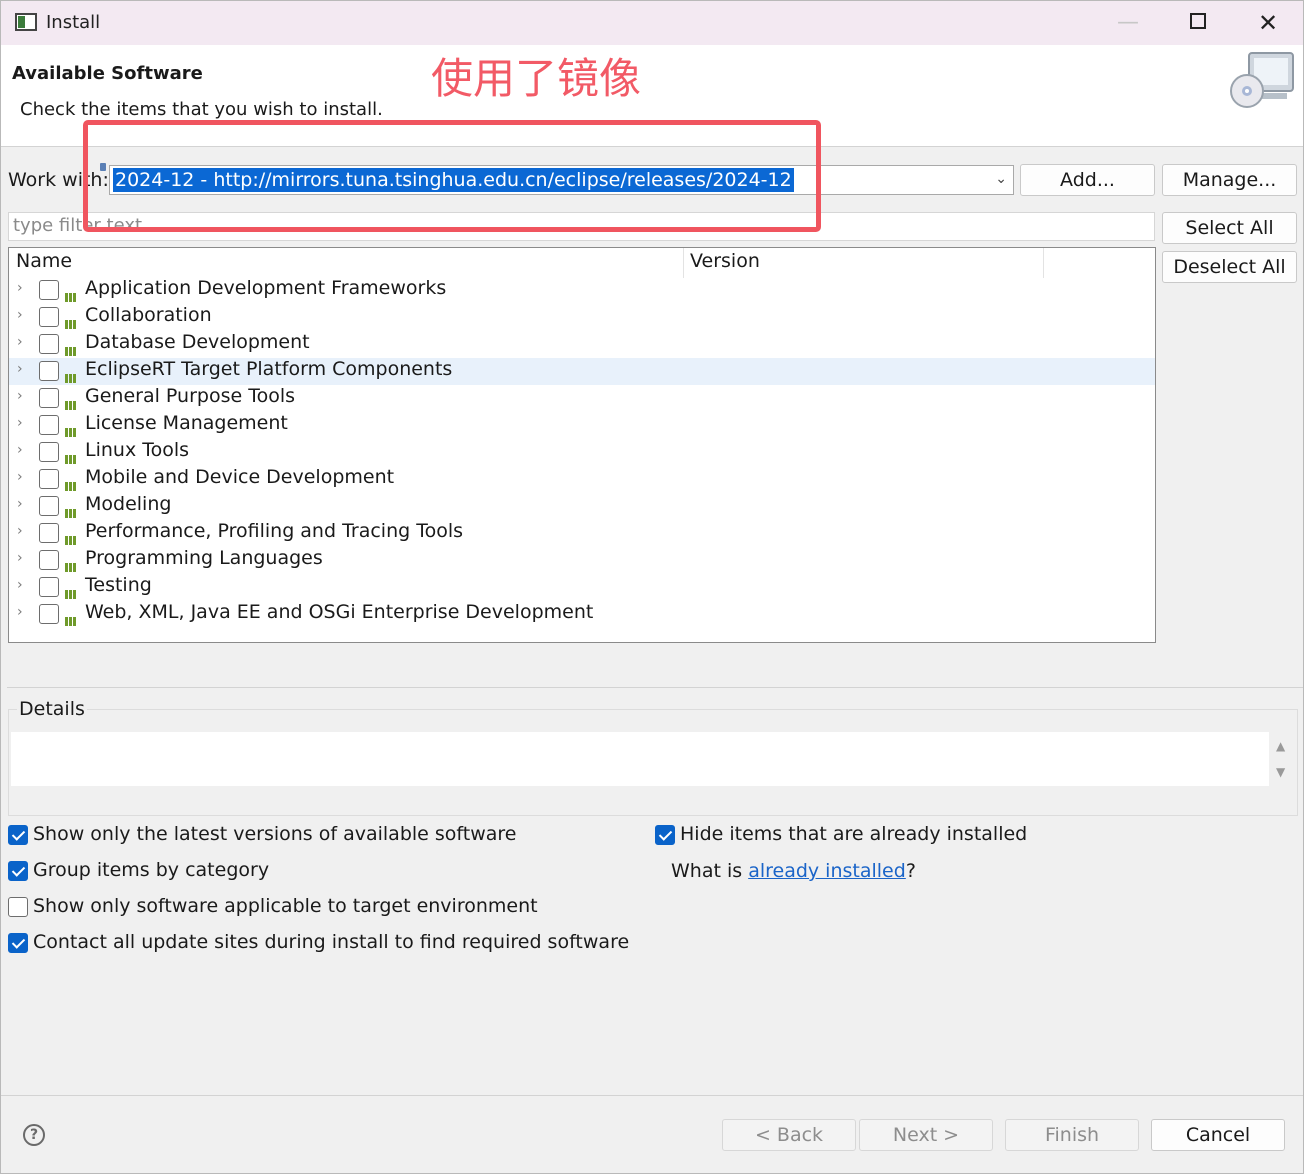  Describe the element at coordinates (148, 315) in the screenshot. I see `row-label: Collaboration` at that location.